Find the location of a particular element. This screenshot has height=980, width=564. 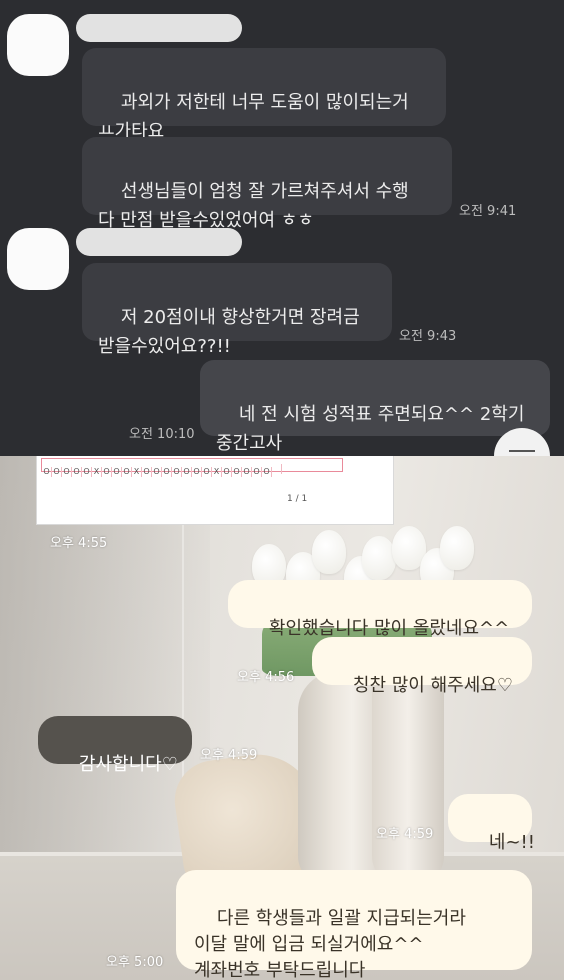

message-bubble: 선생님들이 엄청 잘 가르쳐주셔서 수행 다 만점 받을수있었어여 ㅎㅎ is located at coordinates (267, 184).